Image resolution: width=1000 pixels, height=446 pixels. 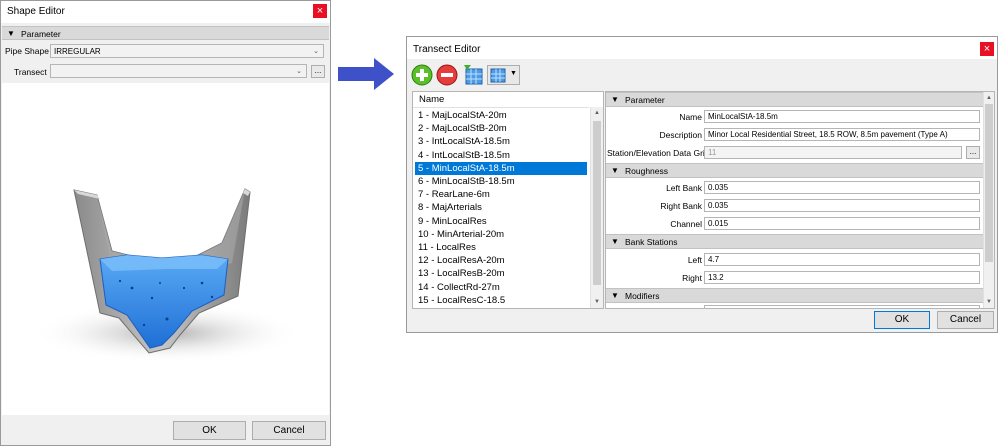 I want to click on right-bank-field: 0.035, so click(x=842, y=205).